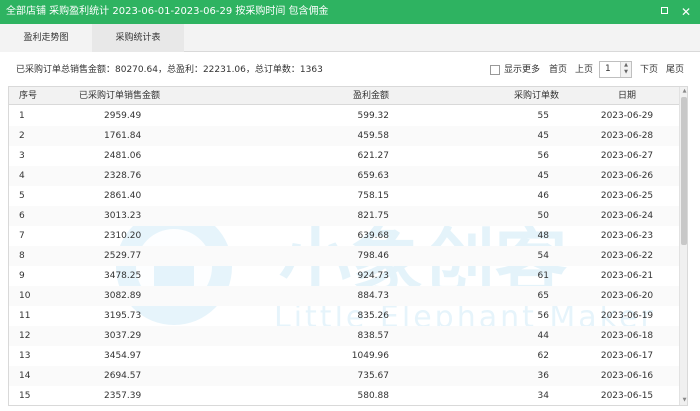 The image size is (700, 411). What do you see at coordinates (664, 12) in the screenshot?
I see `maximize-button` at bounding box center [664, 12].